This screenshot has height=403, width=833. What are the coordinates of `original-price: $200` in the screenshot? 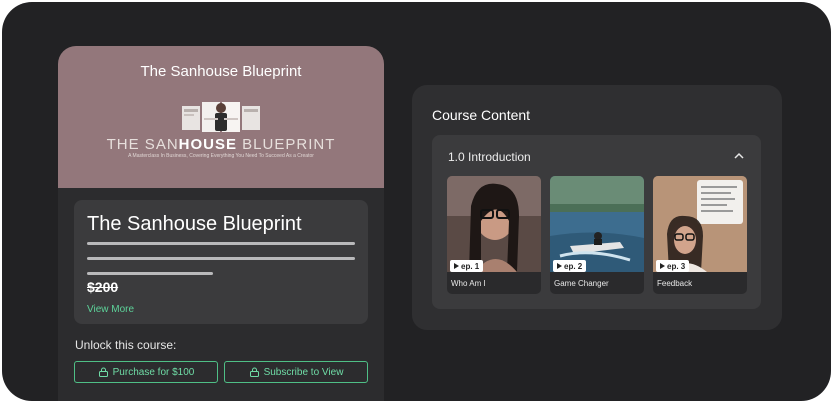 It's located at (103, 287).